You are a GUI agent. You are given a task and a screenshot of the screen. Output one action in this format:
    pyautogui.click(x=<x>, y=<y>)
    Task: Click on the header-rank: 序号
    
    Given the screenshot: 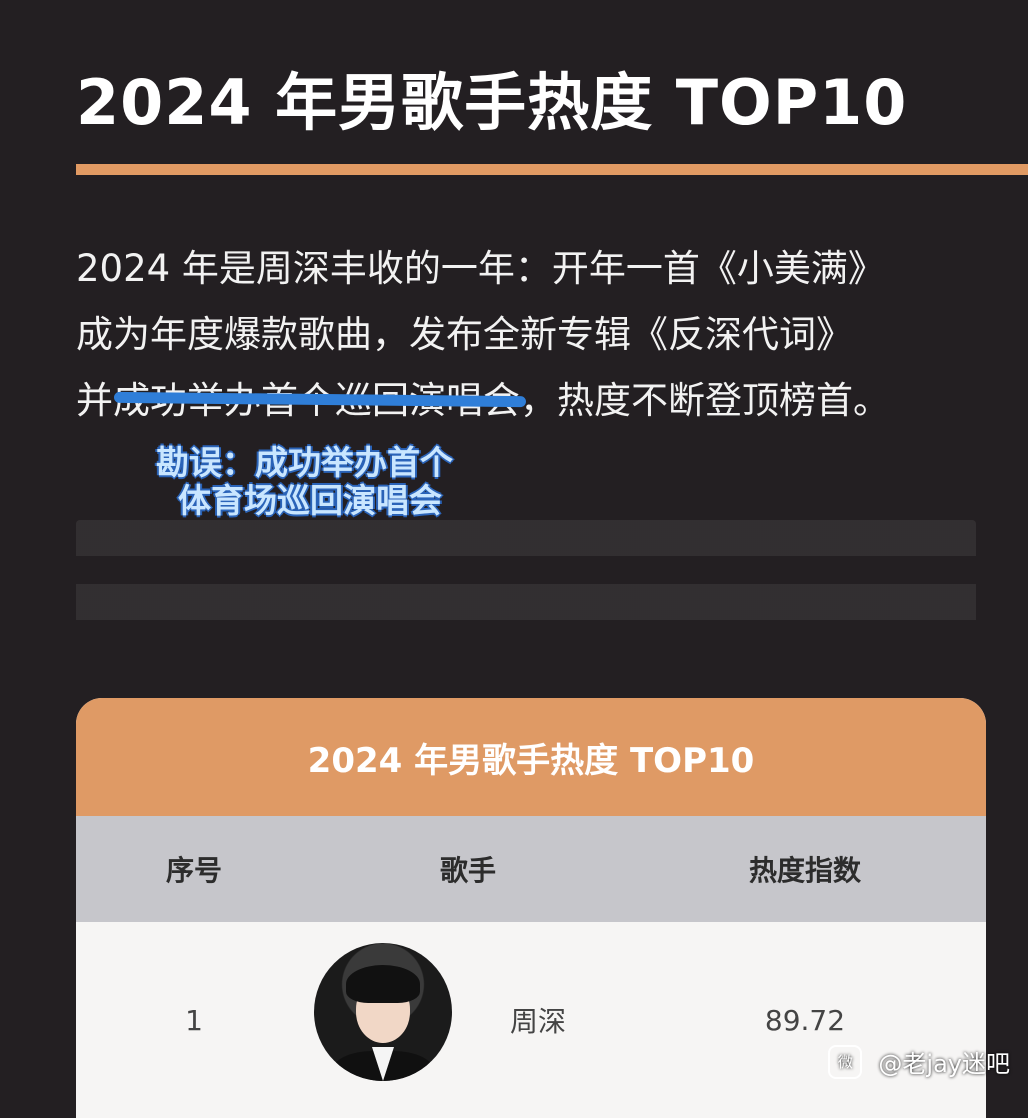 What is the action you would take?
    pyautogui.click(x=193, y=870)
    